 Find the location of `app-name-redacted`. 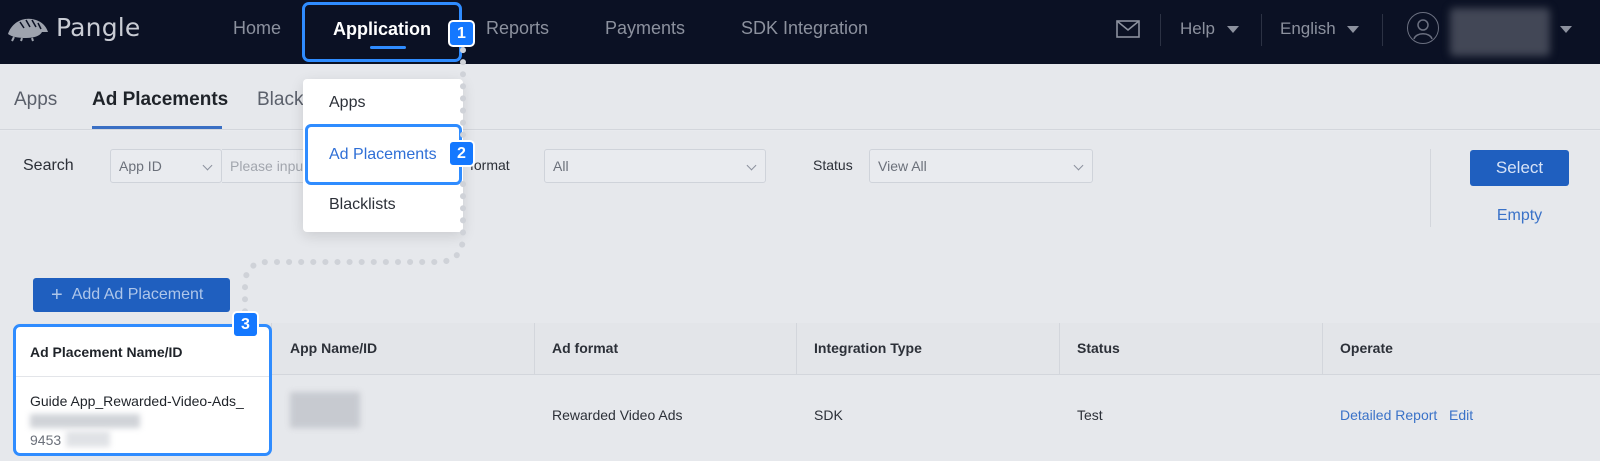

app-name-redacted is located at coordinates (325, 410).